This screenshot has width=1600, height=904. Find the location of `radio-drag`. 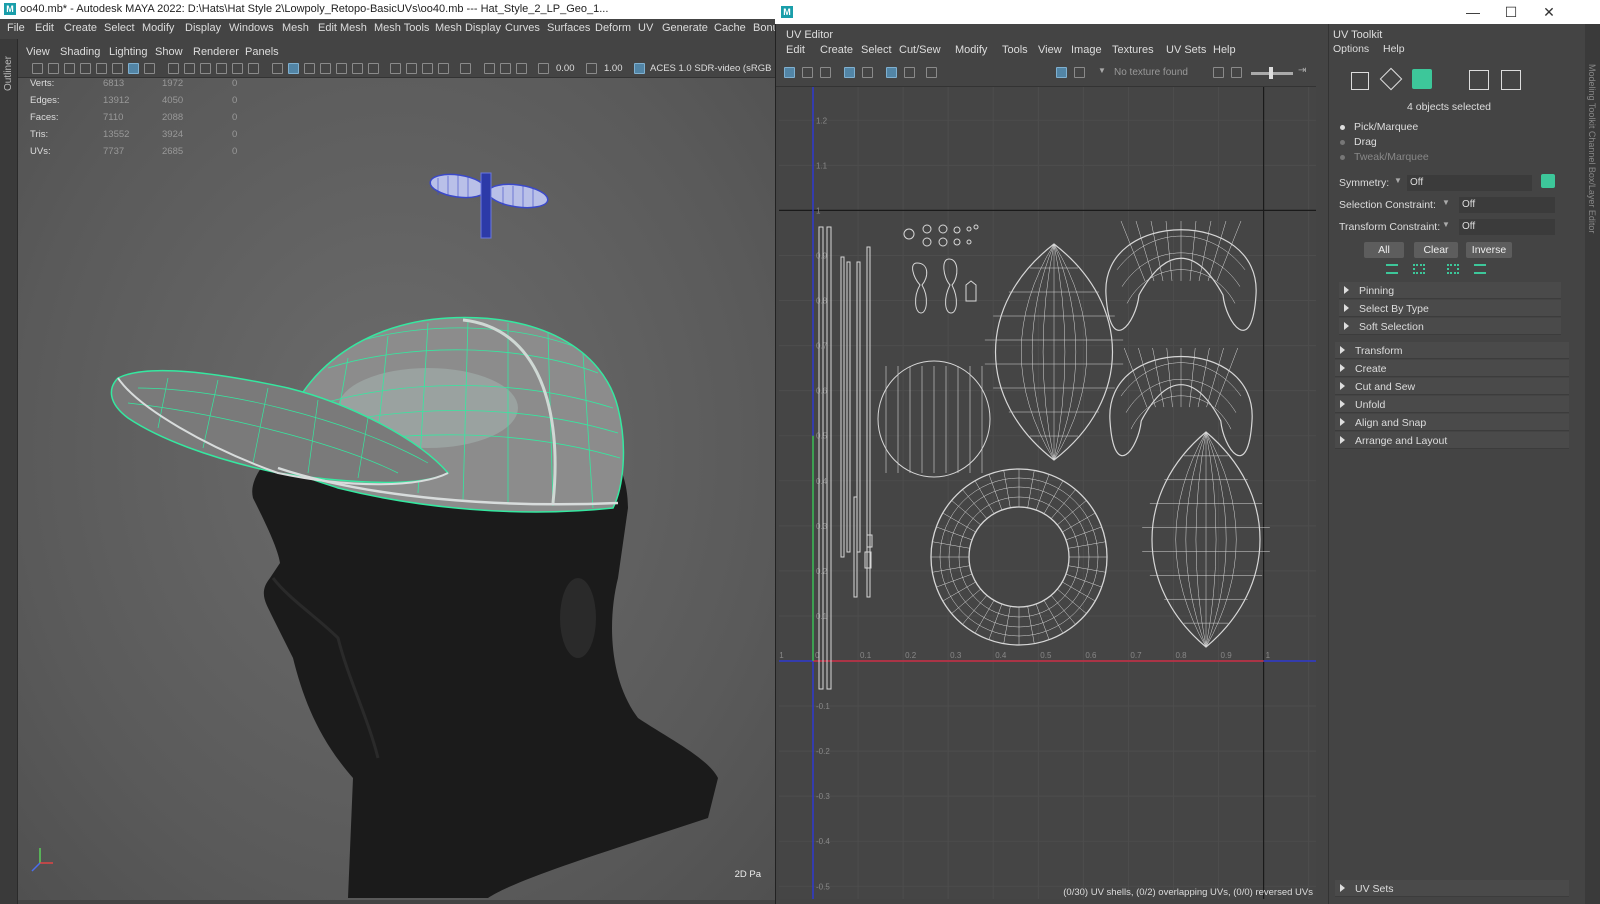

radio-drag is located at coordinates (1342, 142).